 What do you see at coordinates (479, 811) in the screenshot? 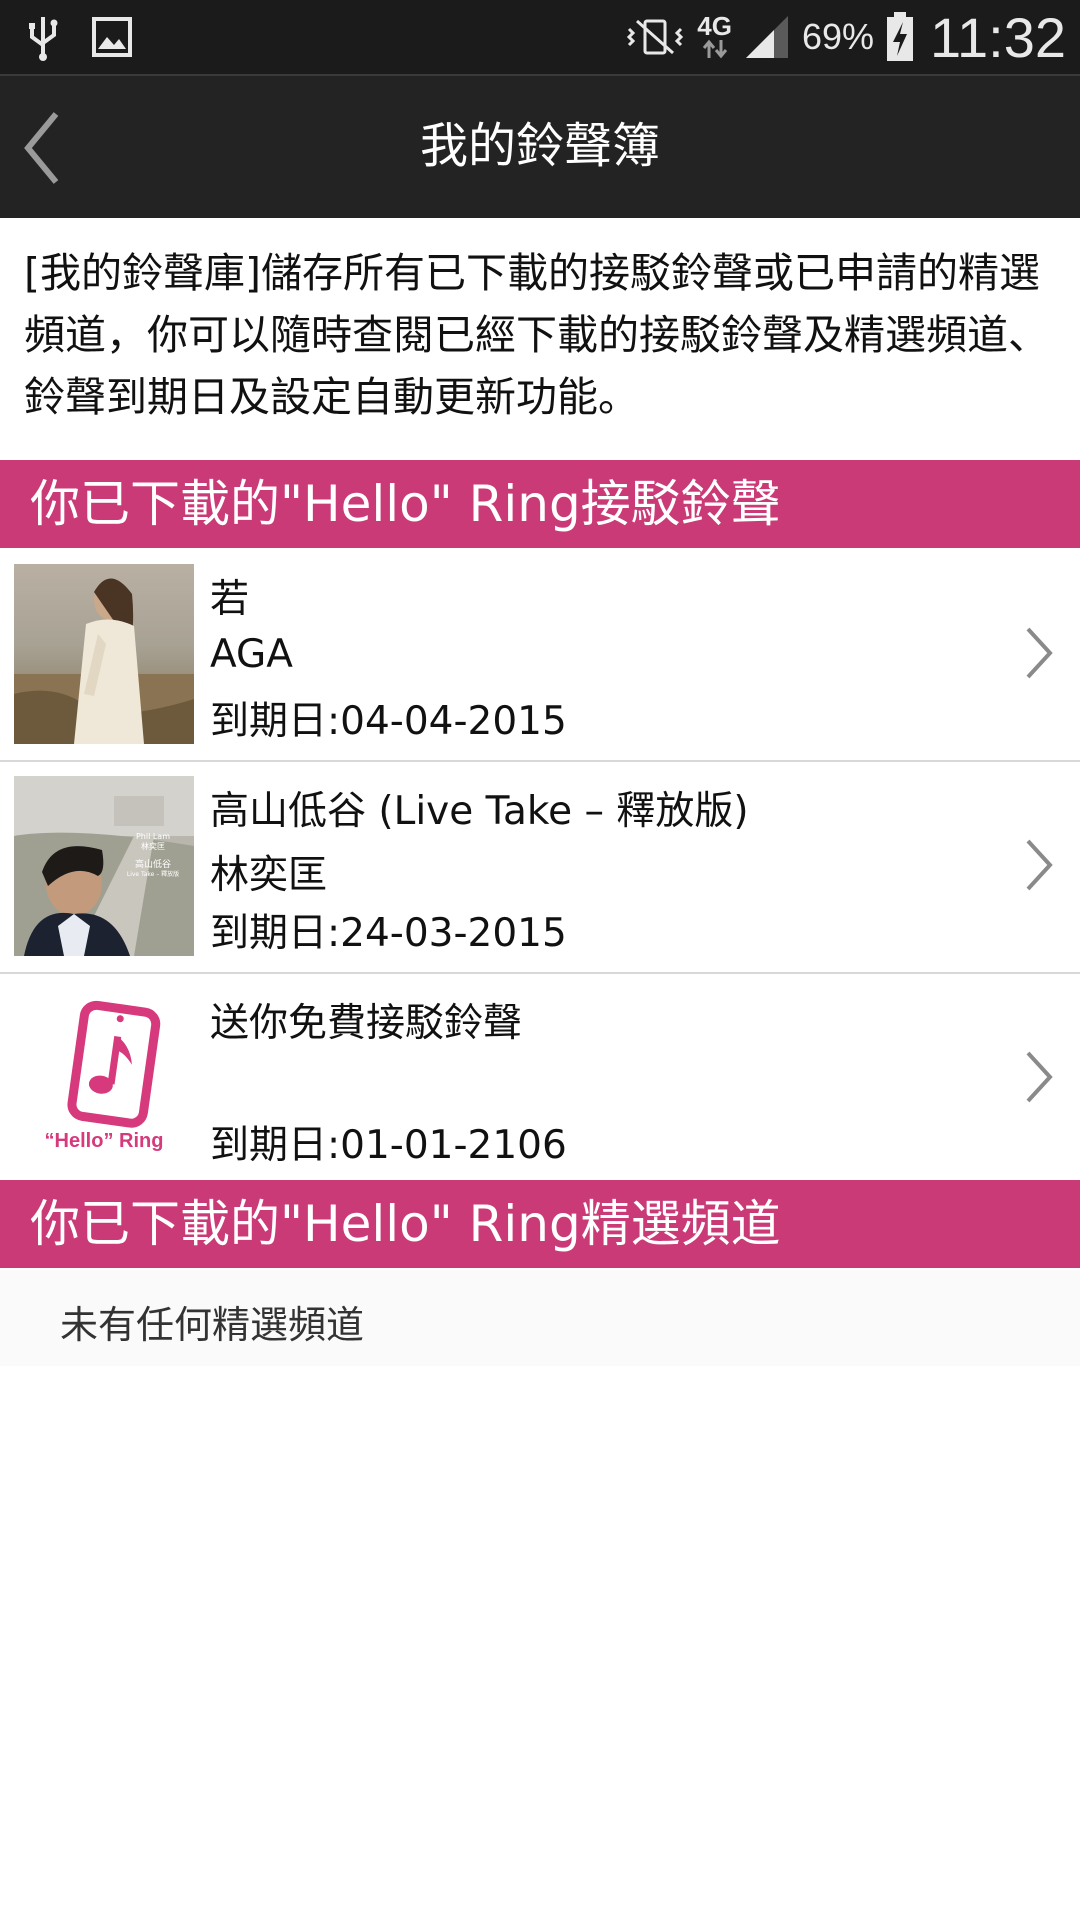
I see `song-title: 高山低谷 (Live Take – 釋放版)` at bounding box center [479, 811].